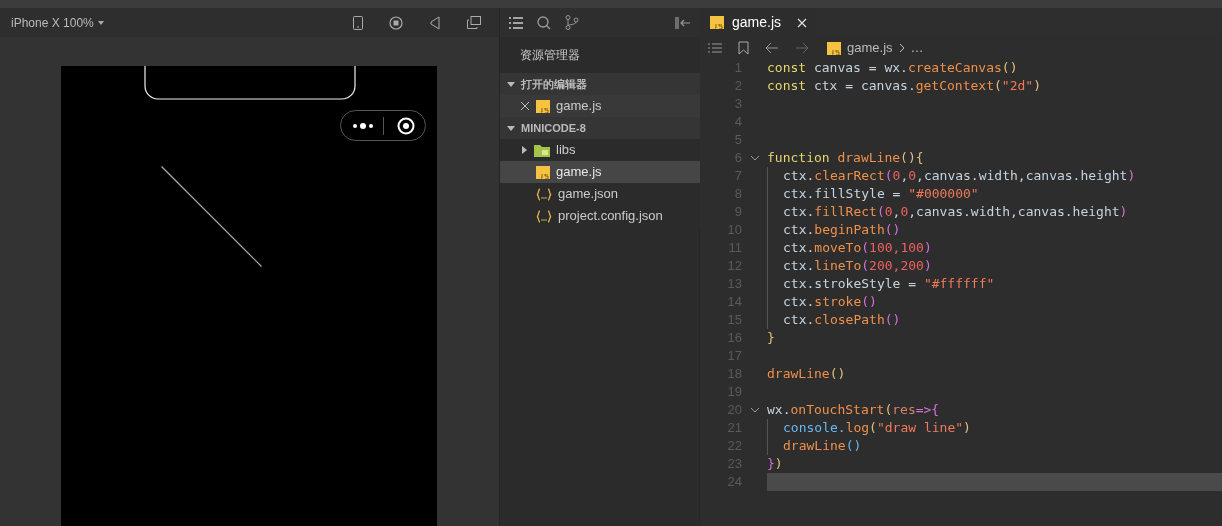 Image resolution: width=1222 pixels, height=526 pixels. I want to click on windows-icon, so click(474, 22).